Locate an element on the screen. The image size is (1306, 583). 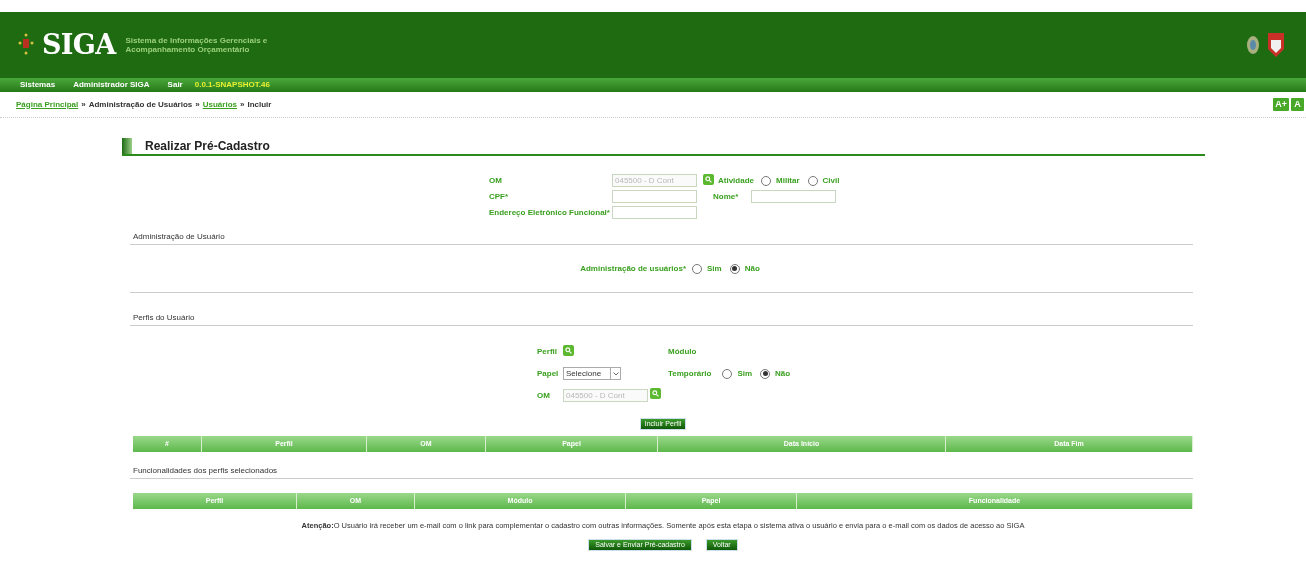
page-title: Realizar Pré-Cadastro is located at coordinates (207, 146).